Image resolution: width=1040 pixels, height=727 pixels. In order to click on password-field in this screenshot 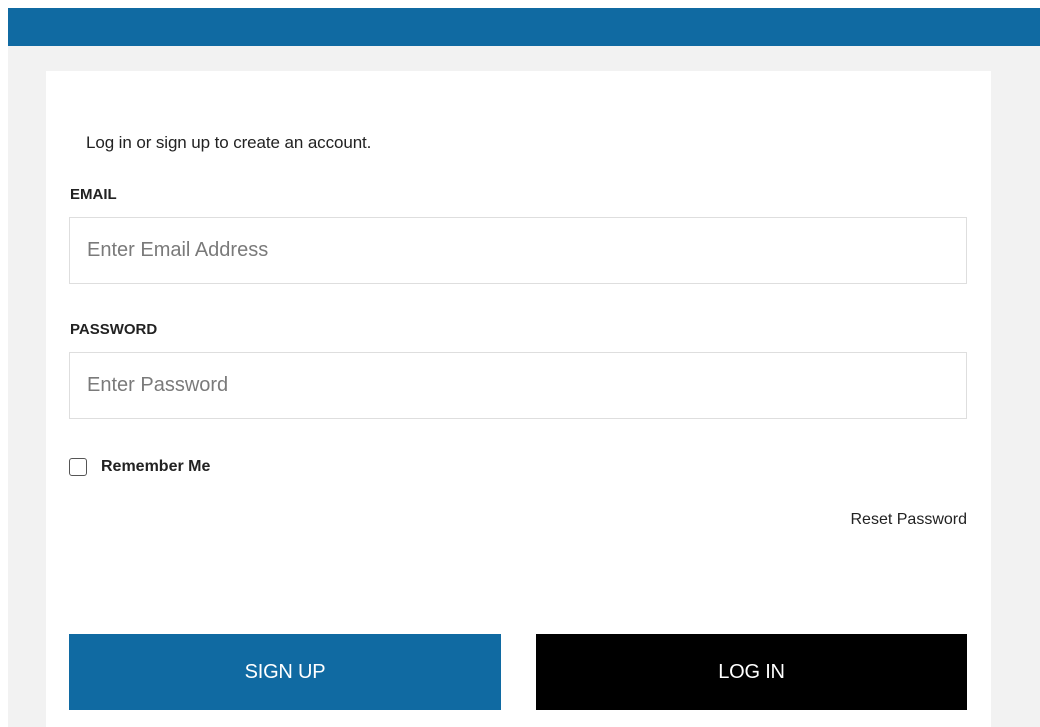, I will do `click(518, 385)`.